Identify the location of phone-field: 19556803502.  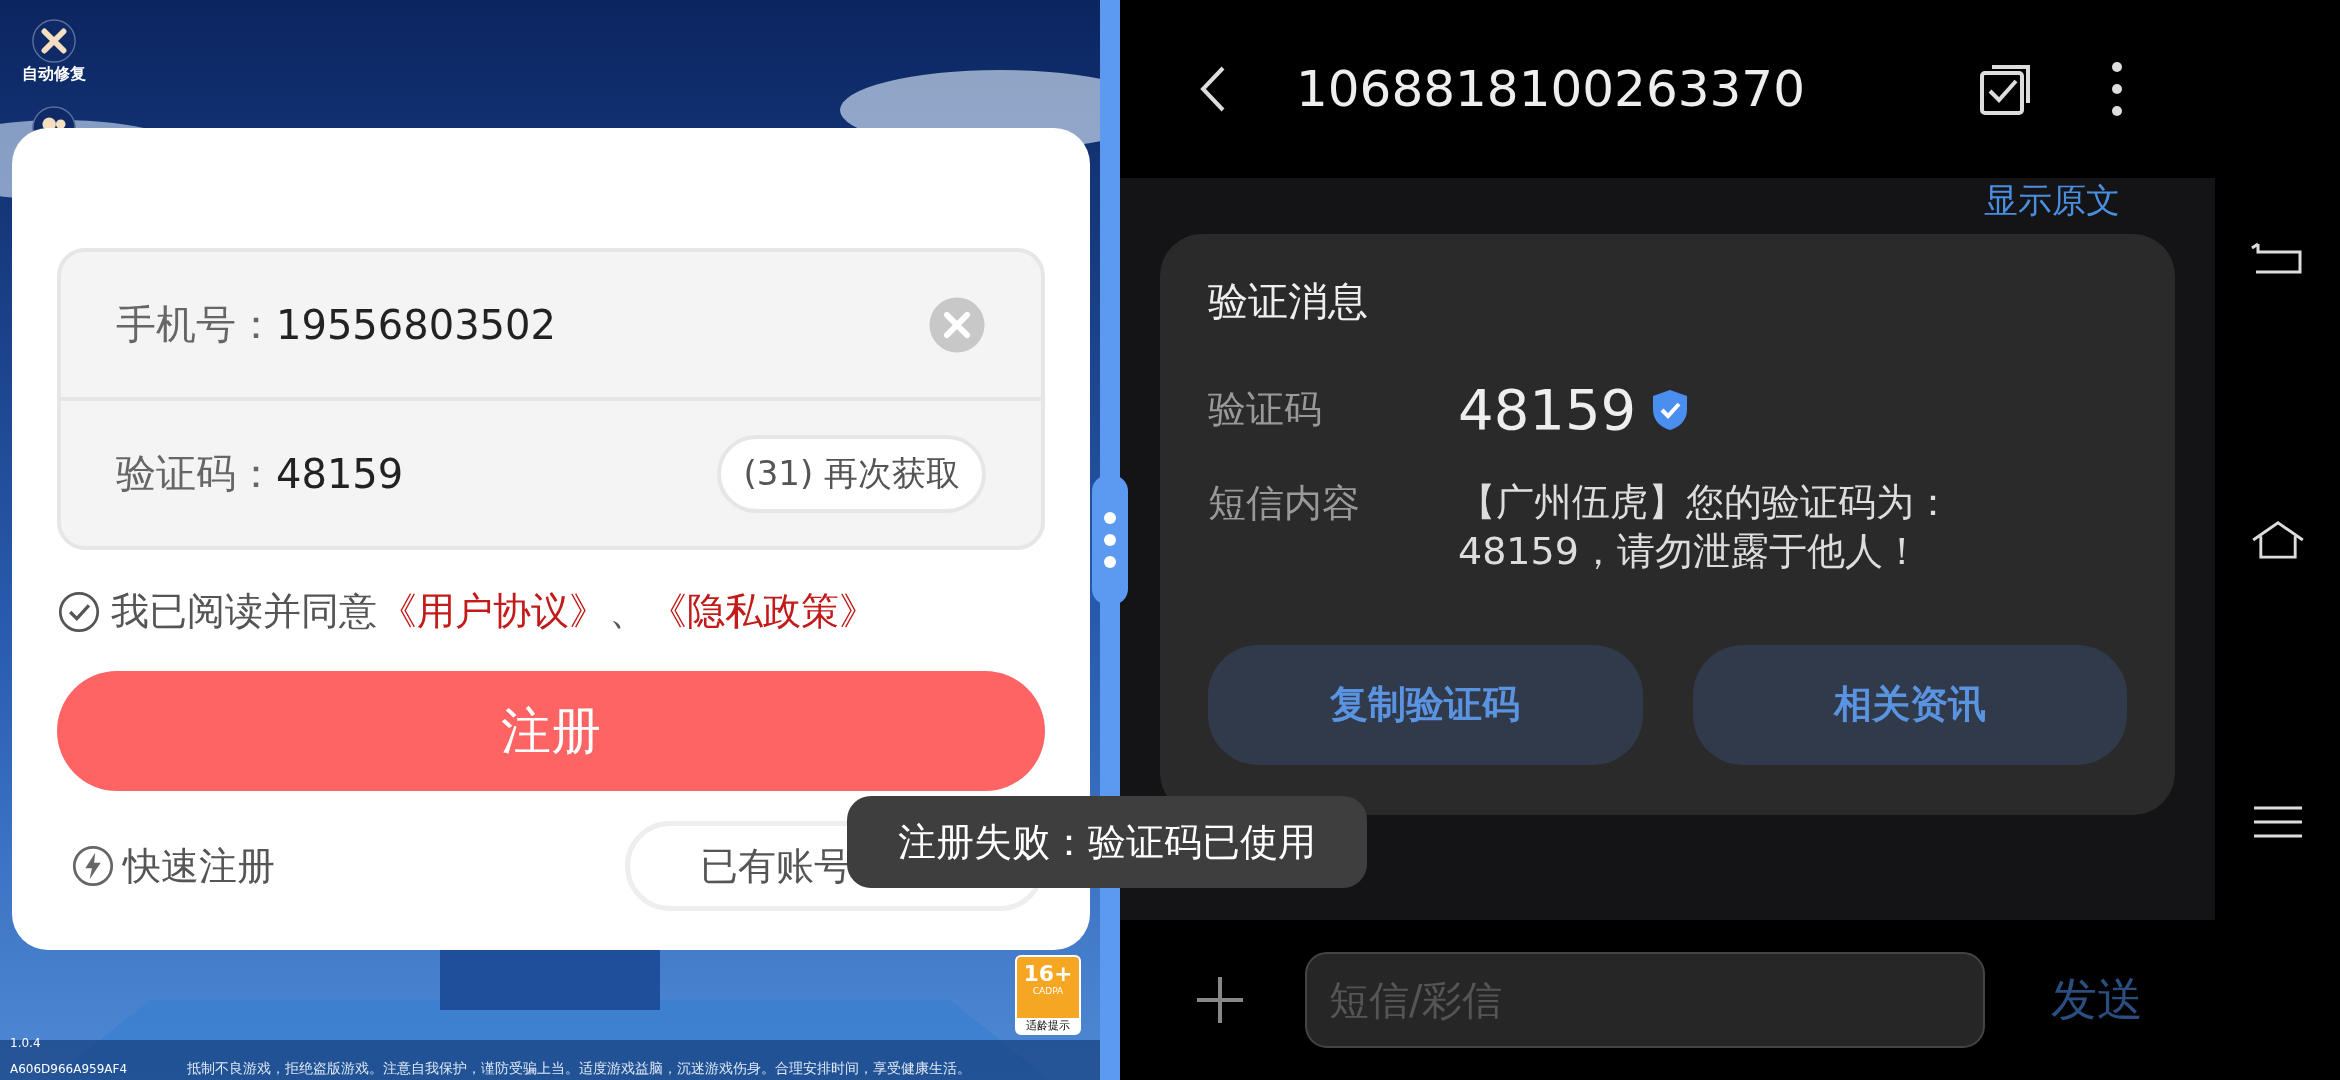
(602, 324).